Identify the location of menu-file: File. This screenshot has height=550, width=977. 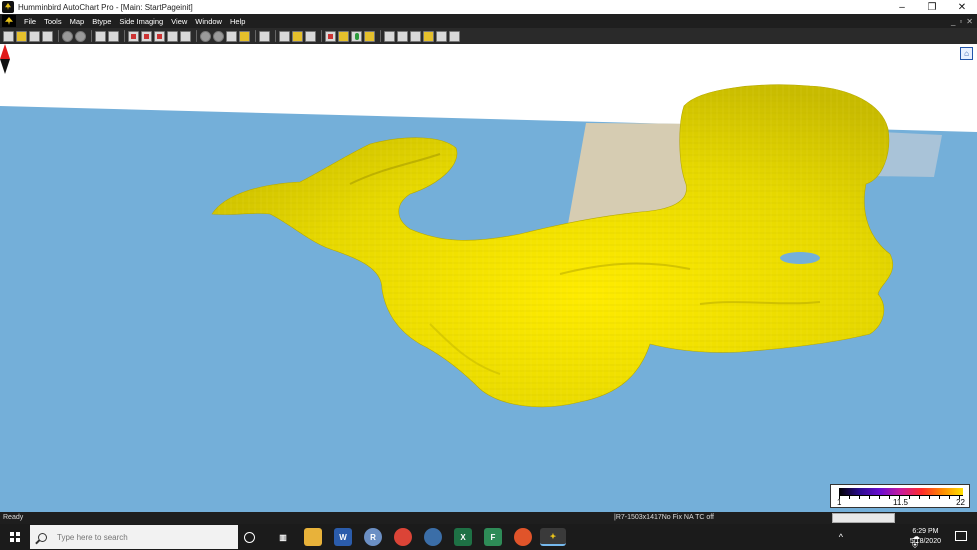
(30, 21).